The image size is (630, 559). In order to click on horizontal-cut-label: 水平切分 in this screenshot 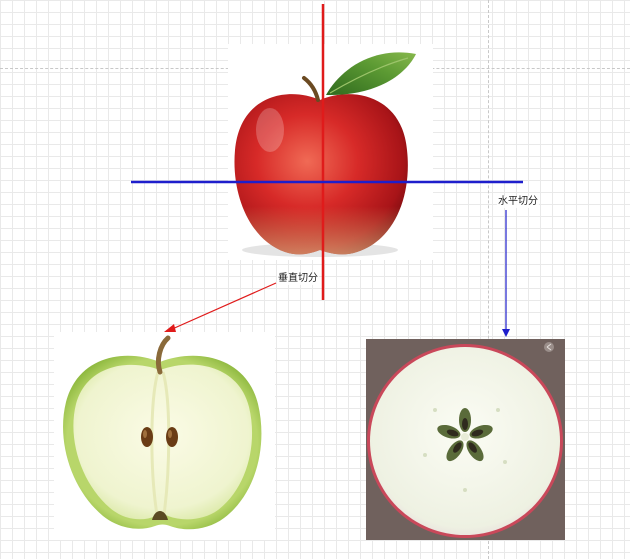, I will do `click(518, 202)`.